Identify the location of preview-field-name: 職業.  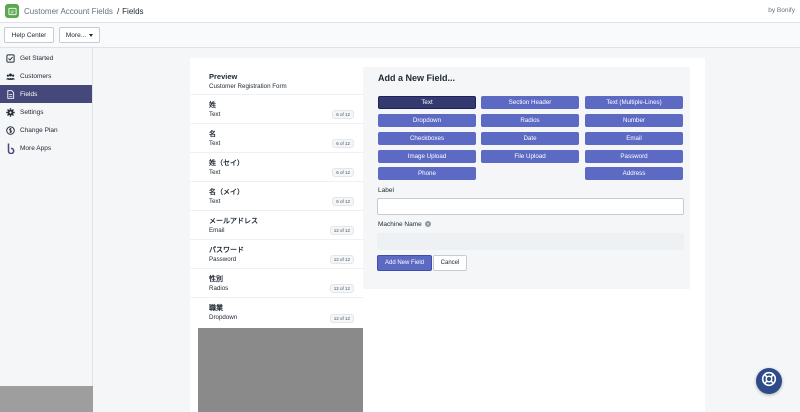
(216, 308).